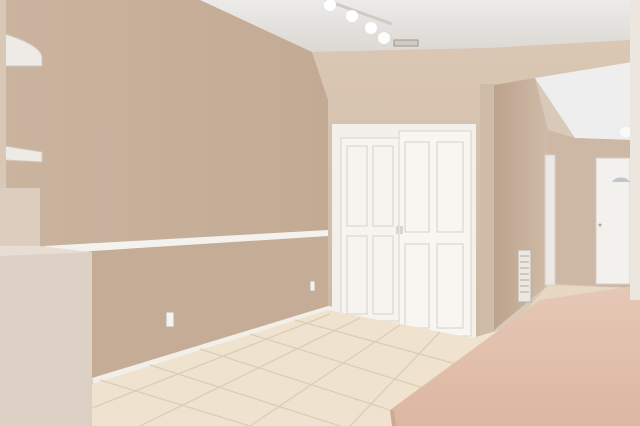 The width and height of the screenshot is (640, 426). What do you see at coordinates (635, 150) in the screenshot?
I see `right-wall-edge` at bounding box center [635, 150].